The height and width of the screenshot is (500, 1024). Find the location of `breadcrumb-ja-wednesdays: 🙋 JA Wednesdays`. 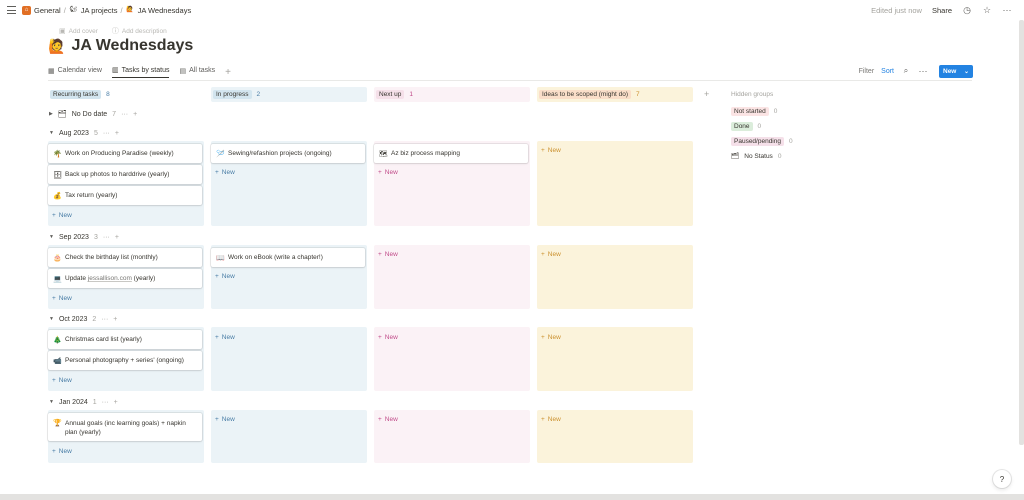

breadcrumb-ja-wednesdays: 🙋 JA Wednesdays is located at coordinates (158, 10).